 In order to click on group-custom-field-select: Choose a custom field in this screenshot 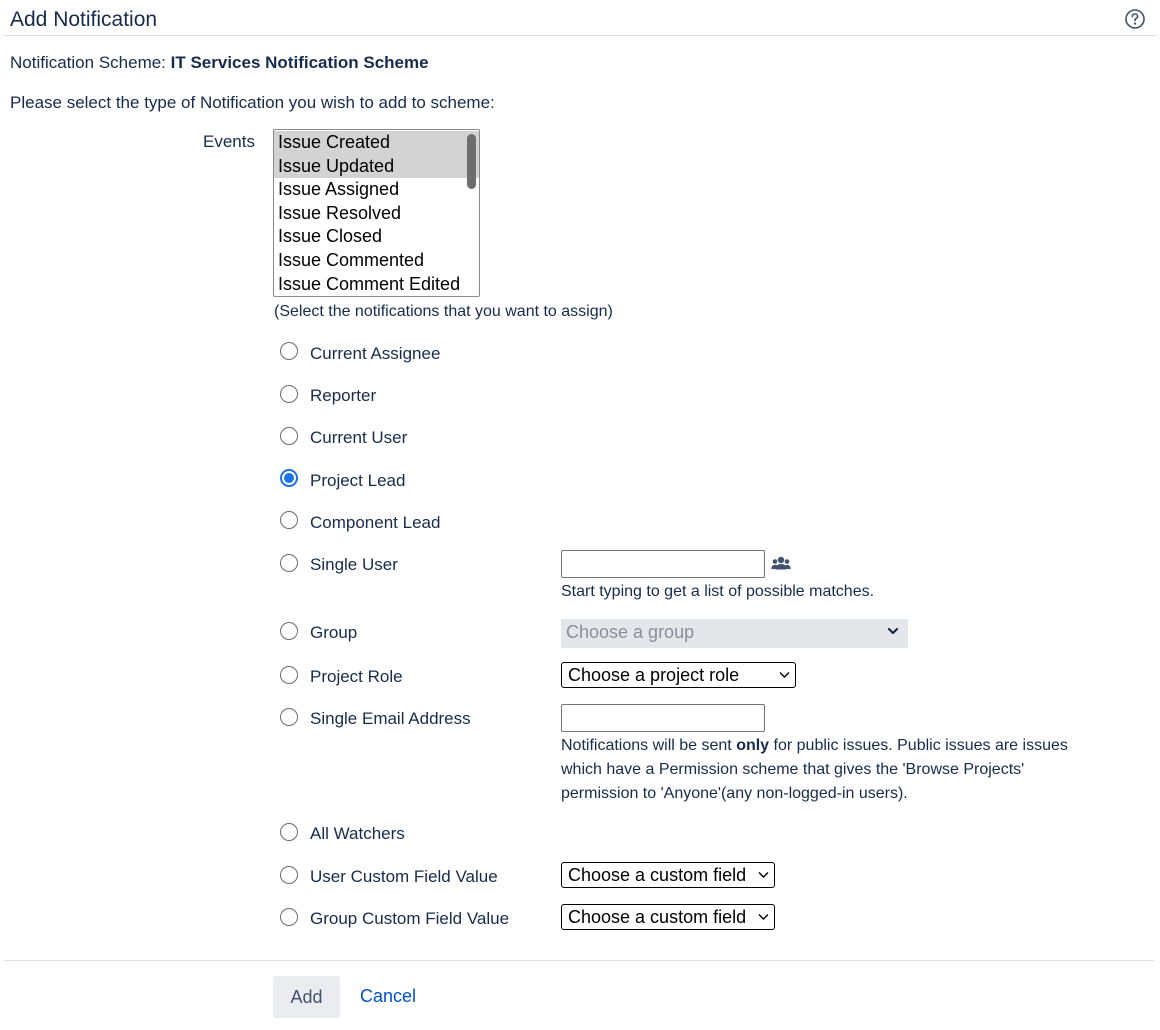, I will do `click(668, 917)`.